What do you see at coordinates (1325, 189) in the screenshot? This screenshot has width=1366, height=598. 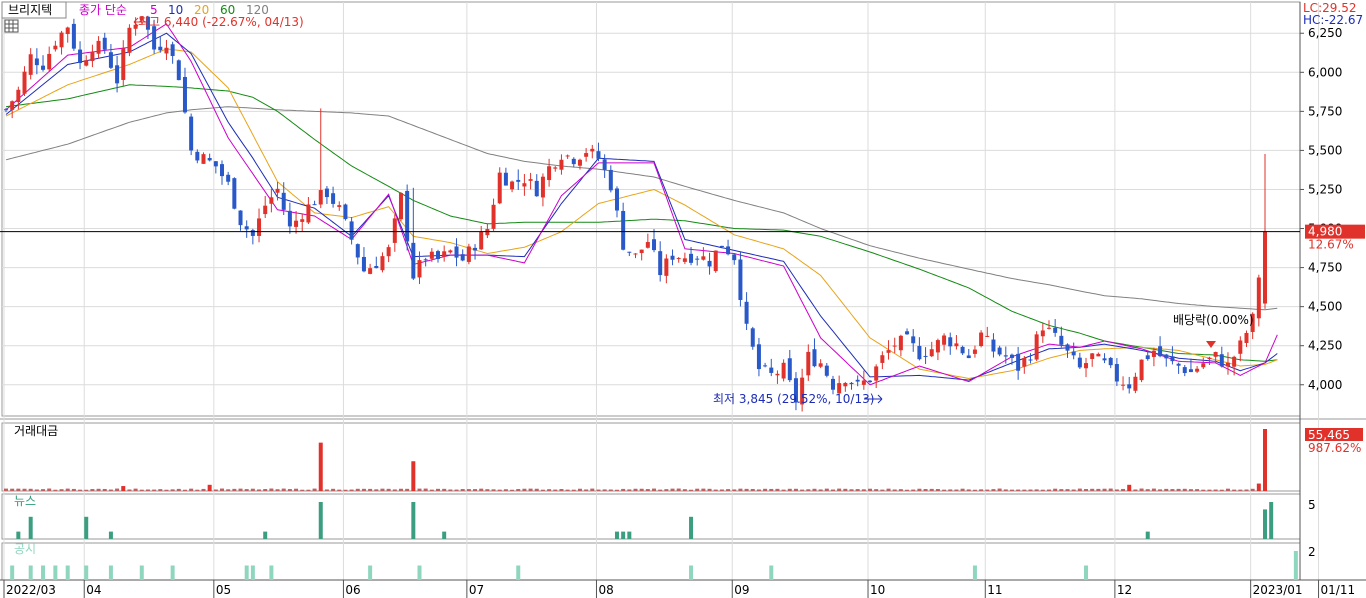 I see `y-tick-label: 5,250` at bounding box center [1325, 189].